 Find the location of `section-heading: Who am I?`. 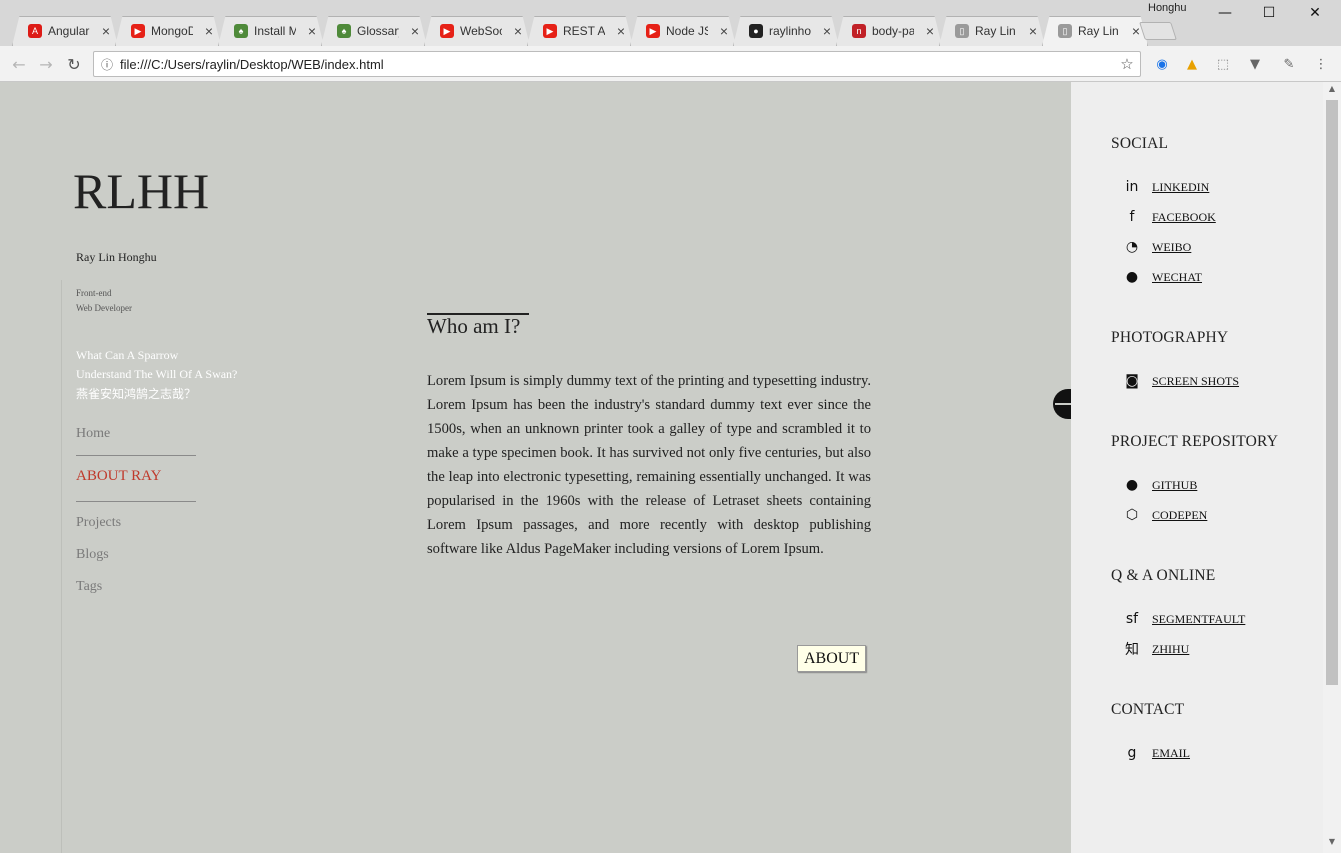

section-heading: Who am I? is located at coordinates (474, 326).